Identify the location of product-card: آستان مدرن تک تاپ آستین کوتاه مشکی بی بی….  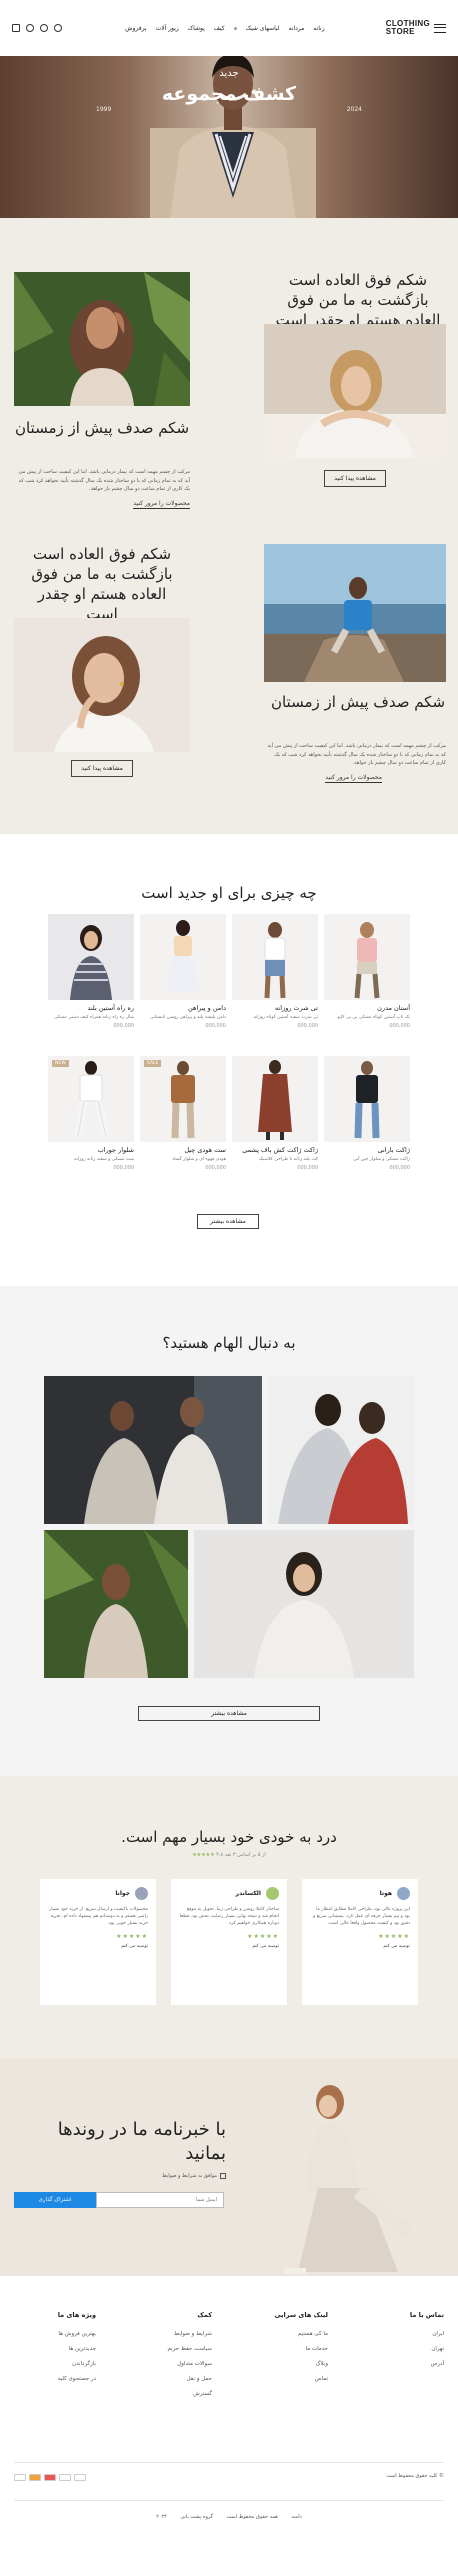
(367, 971).